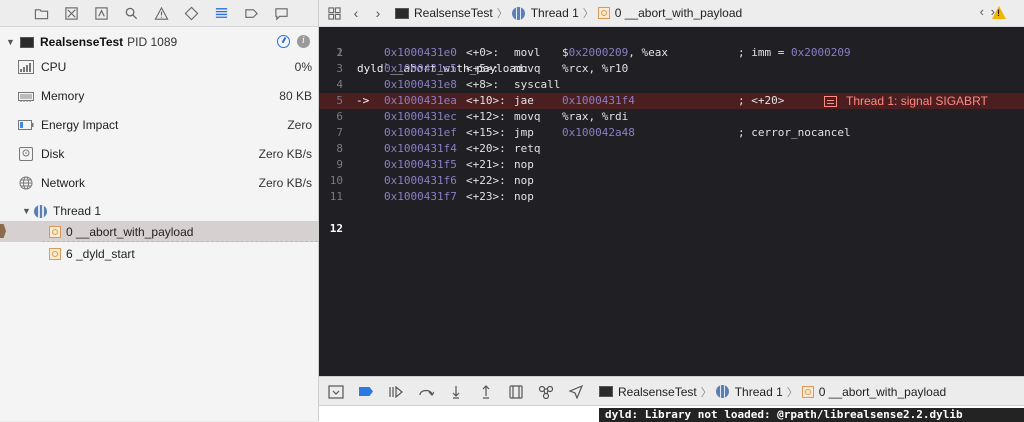 This screenshot has width=1024, height=422. What do you see at coordinates (524, 100) in the screenshot?
I see `instruction-mnemonic: jae` at bounding box center [524, 100].